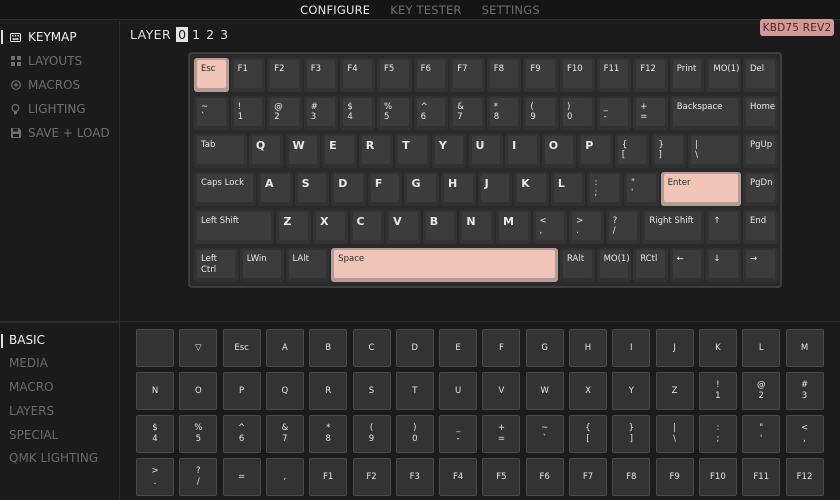 The image size is (840, 500). Describe the element at coordinates (440, 227) in the screenshot. I see `key: B` at that location.